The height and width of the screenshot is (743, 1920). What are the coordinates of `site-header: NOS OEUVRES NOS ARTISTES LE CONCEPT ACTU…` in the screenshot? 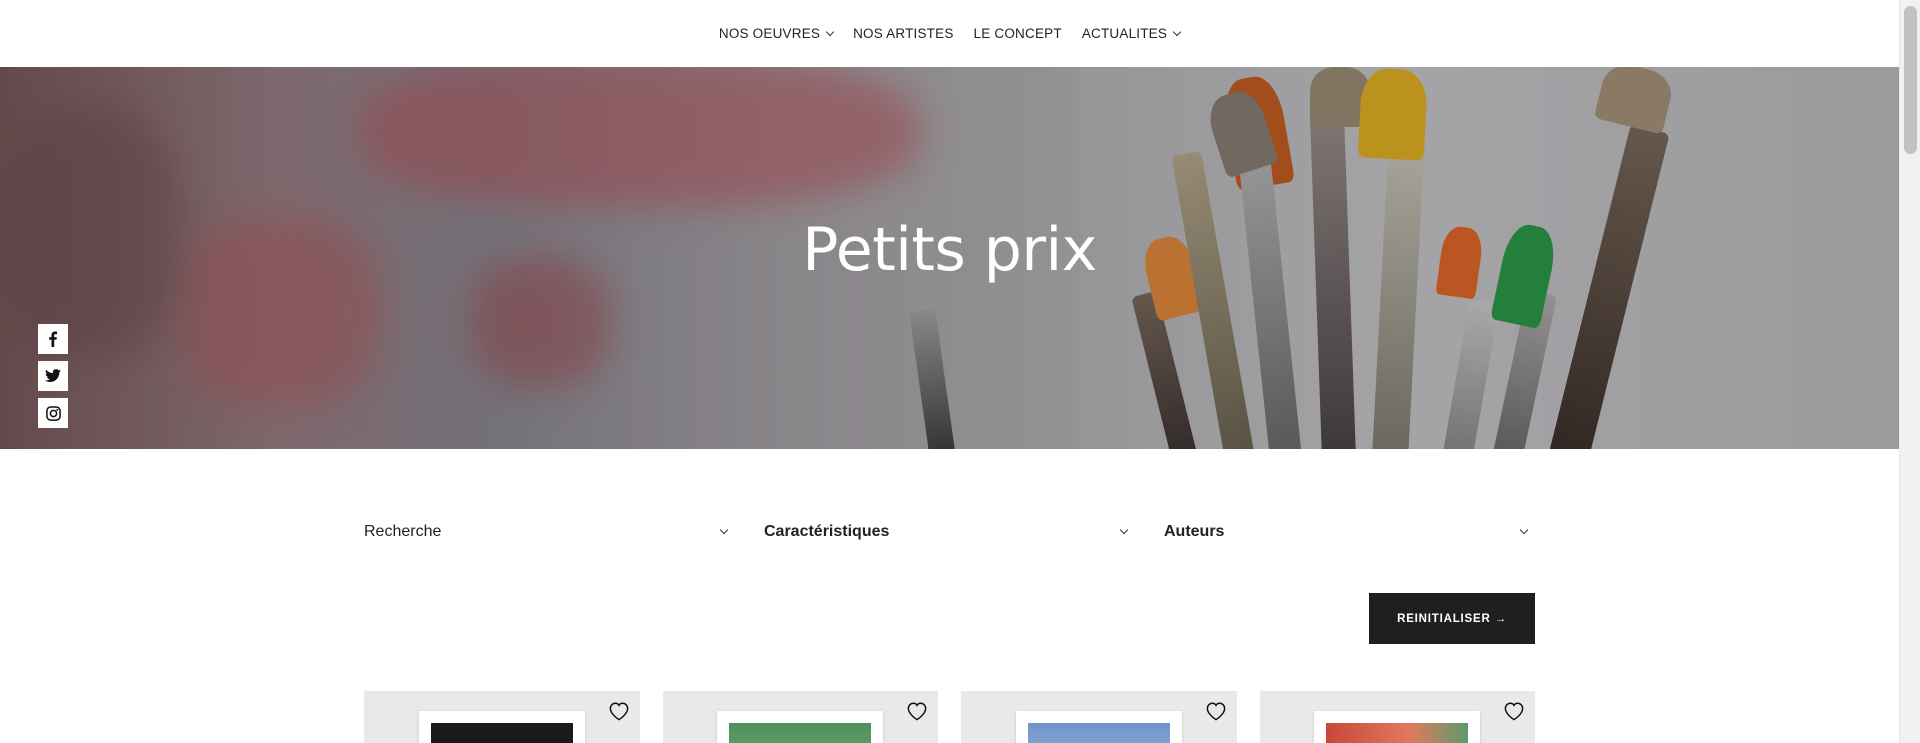 It's located at (949, 33).